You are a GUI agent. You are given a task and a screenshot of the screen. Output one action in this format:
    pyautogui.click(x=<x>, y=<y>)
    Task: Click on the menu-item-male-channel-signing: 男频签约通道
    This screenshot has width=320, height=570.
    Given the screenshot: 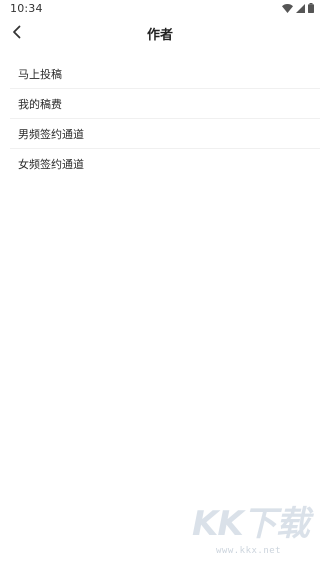 What is the action you would take?
    pyautogui.click(x=165, y=134)
    